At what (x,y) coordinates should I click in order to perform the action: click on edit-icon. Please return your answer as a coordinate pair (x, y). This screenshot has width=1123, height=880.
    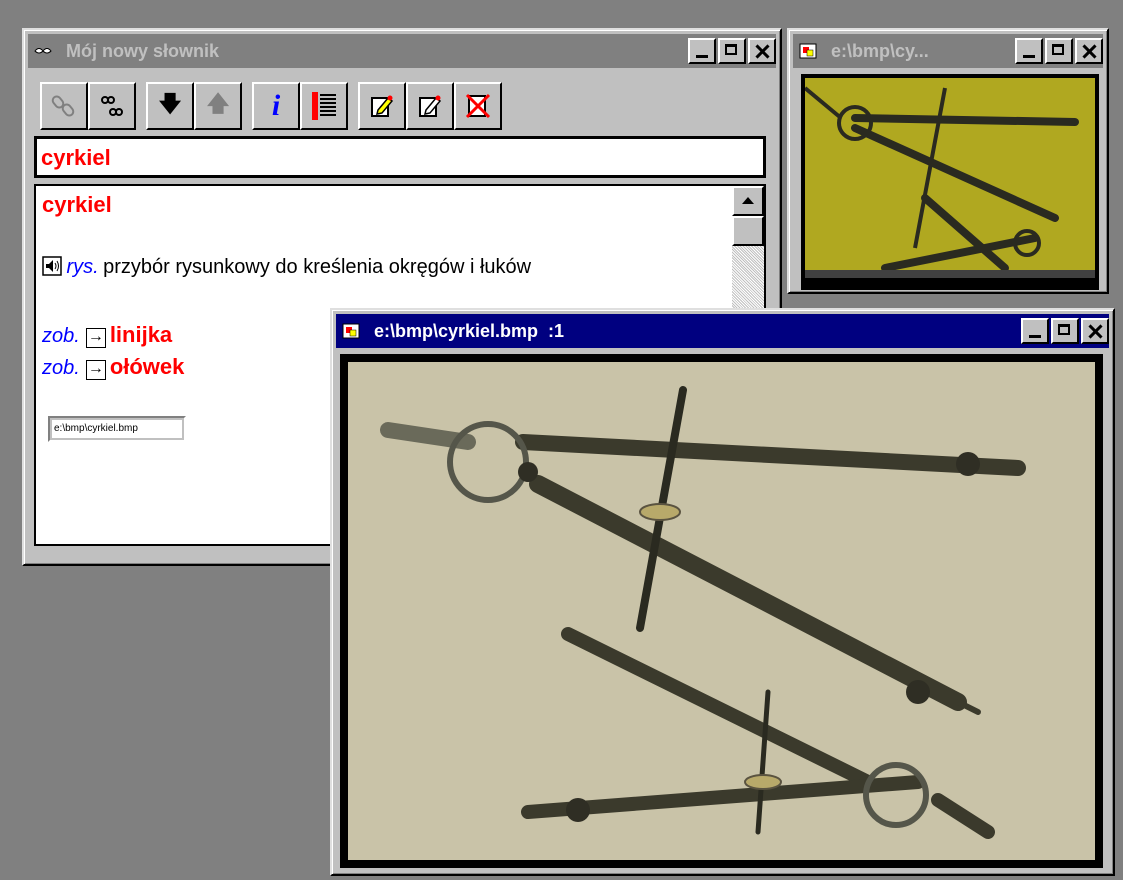
    Looking at the image, I should click on (382, 106).